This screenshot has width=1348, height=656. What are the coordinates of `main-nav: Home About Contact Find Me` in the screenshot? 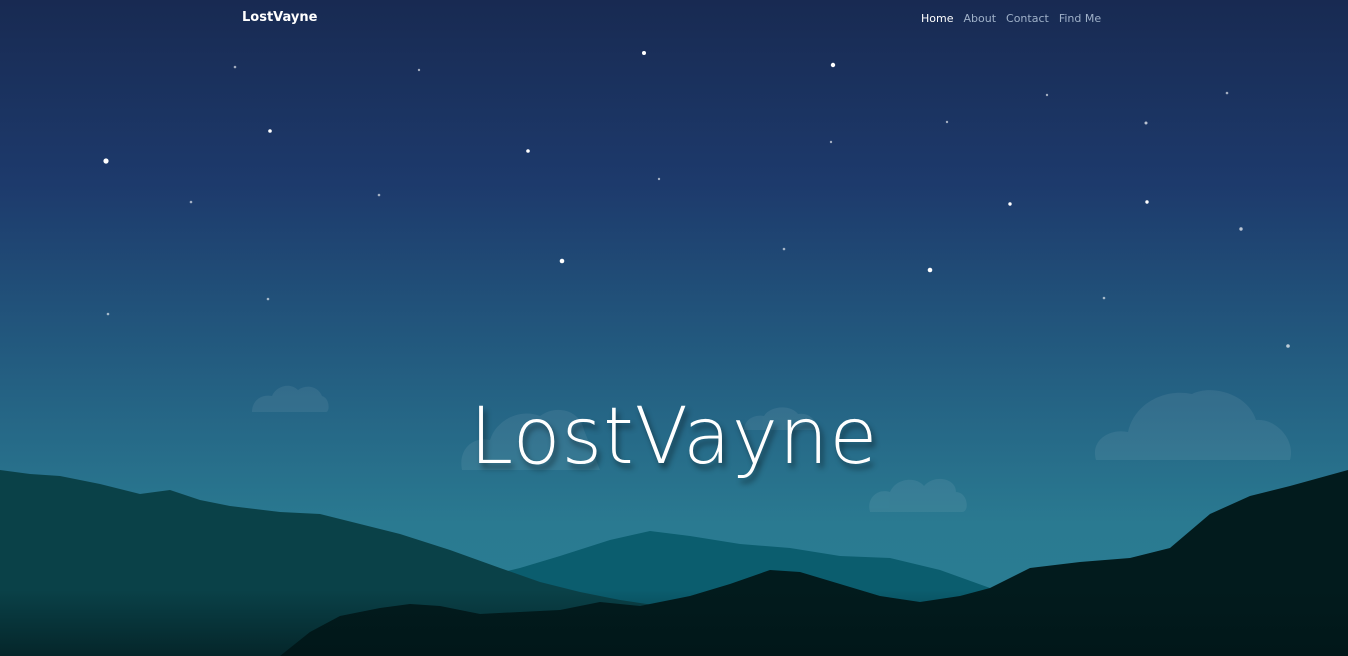 It's located at (1011, 18).